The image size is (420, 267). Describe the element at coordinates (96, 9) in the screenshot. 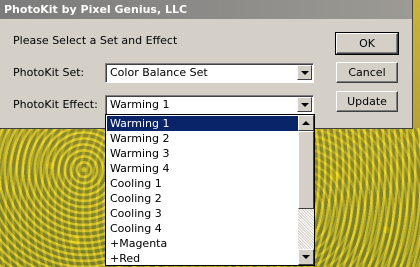

I see `window-title: PhotoKit by Pixel Genius, LLC` at that location.